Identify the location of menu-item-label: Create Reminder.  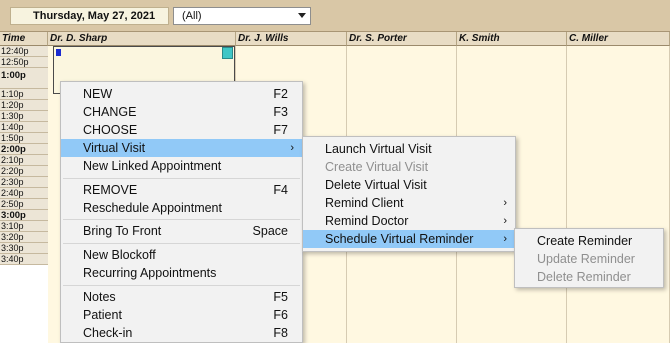
(585, 241).